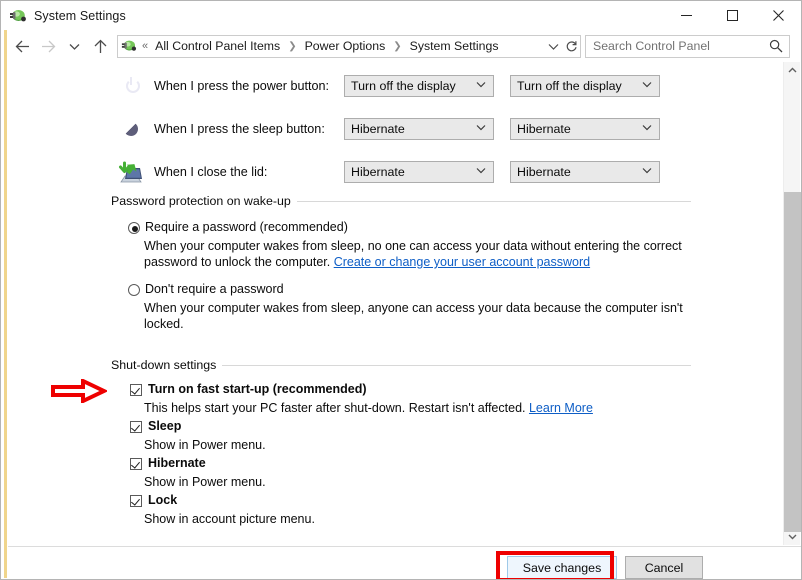 Image resolution: width=802 pixels, height=580 pixels. What do you see at coordinates (686, 15) in the screenshot?
I see `minimize-button` at bounding box center [686, 15].